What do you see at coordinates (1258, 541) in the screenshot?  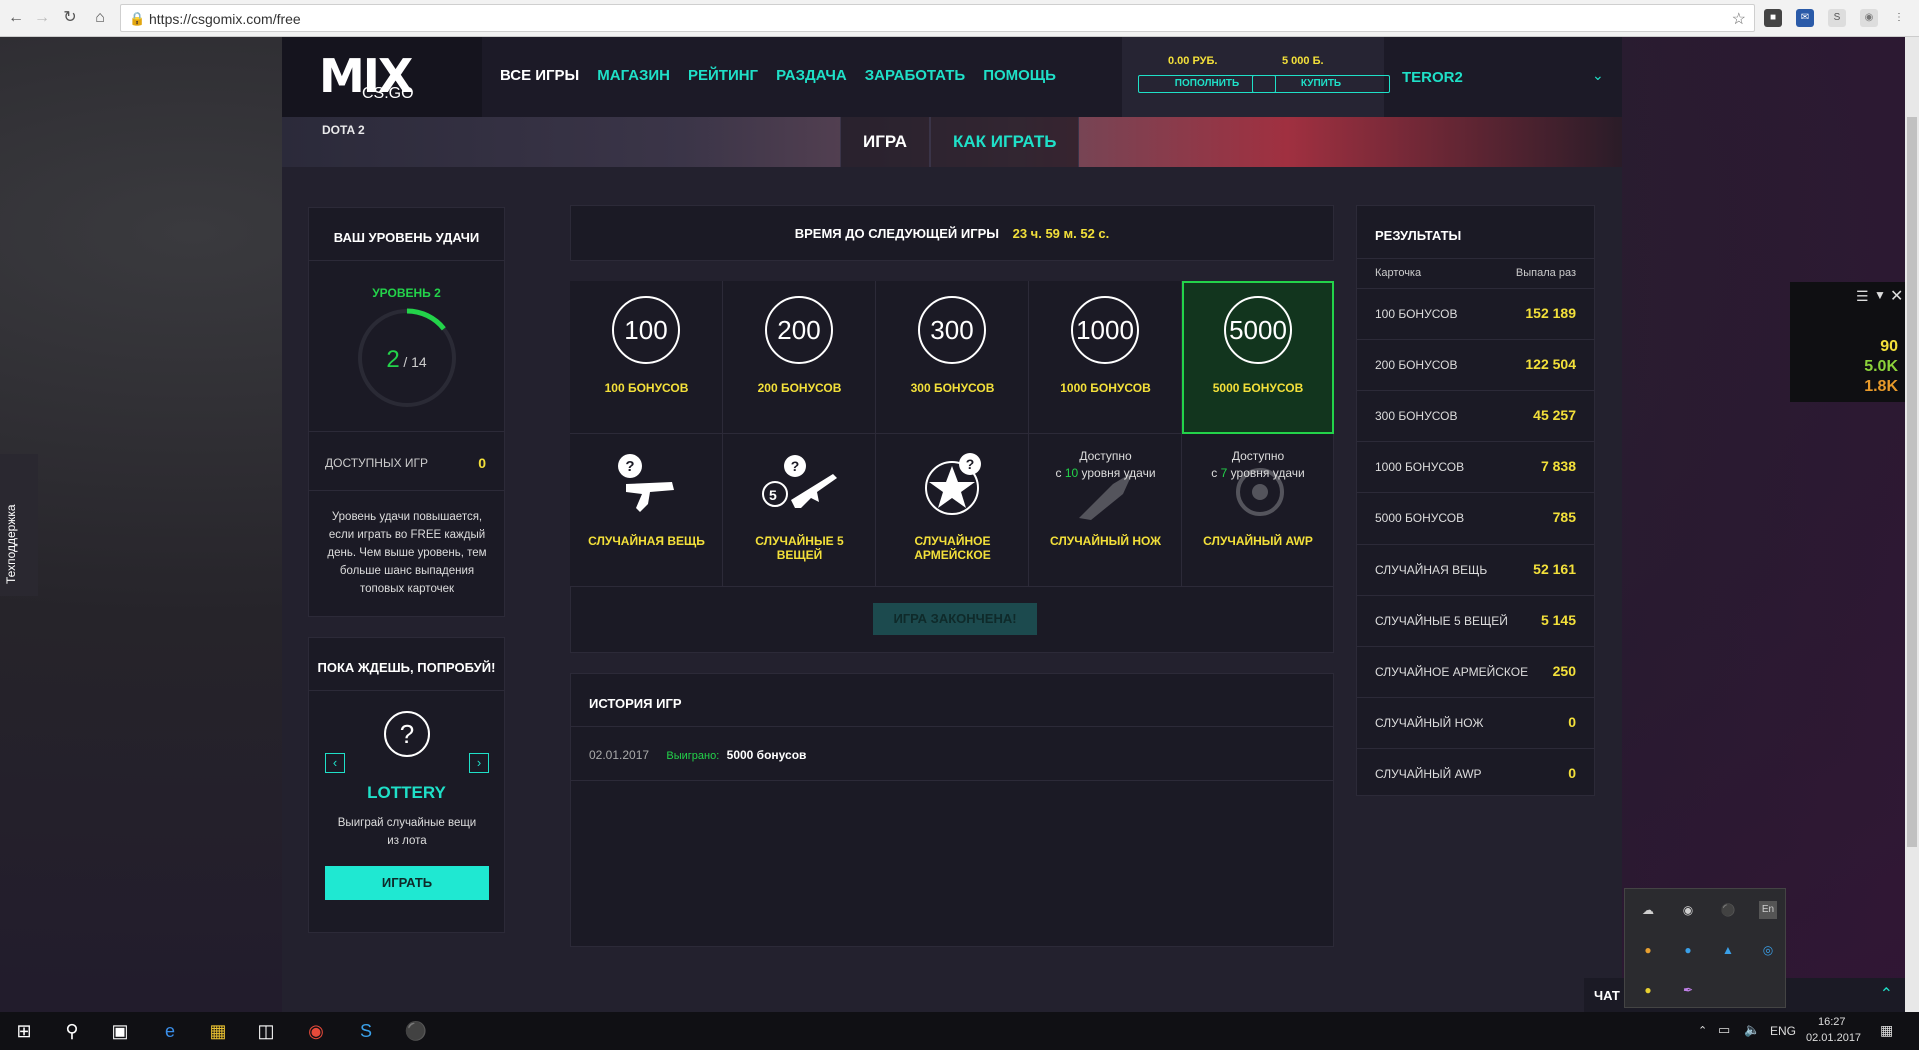 I see `card-label: СЛУЧАЙНЫЙ AWP` at bounding box center [1258, 541].